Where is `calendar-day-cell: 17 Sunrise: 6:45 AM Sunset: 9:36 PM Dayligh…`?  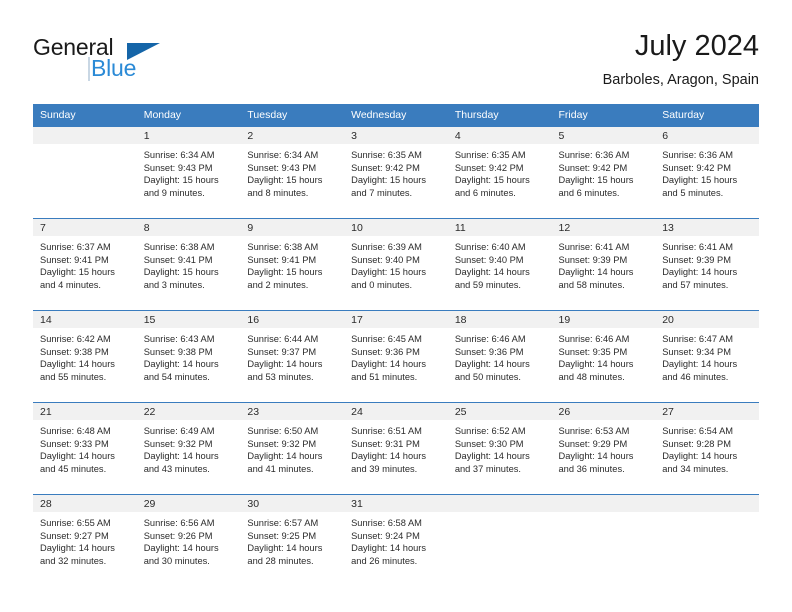
calendar-day-cell: 17 Sunrise: 6:45 AM Sunset: 9:36 PM Dayligh… is located at coordinates (396, 356).